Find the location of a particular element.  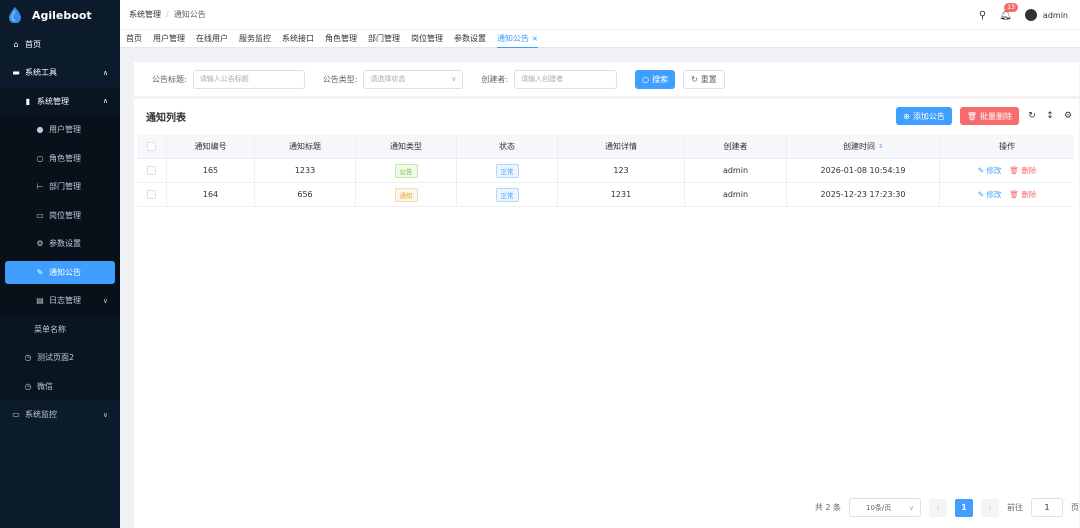

tab-server-monitor: 服务监控 is located at coordinates (255, 39).